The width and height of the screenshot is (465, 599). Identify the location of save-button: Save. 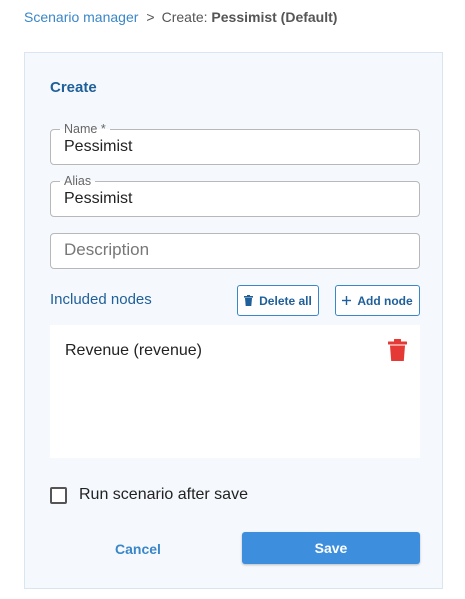
(331, 548).